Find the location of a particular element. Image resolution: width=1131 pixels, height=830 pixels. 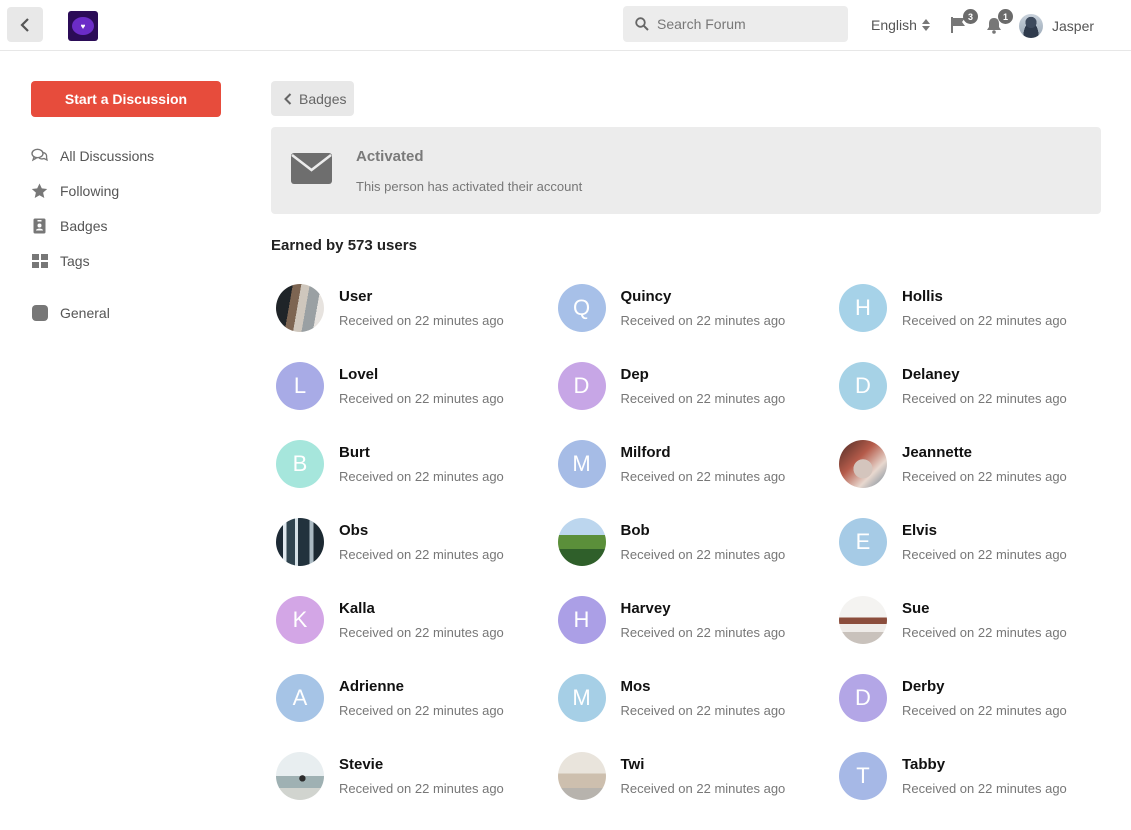

sort-icon is located at coordinates (925, 25).